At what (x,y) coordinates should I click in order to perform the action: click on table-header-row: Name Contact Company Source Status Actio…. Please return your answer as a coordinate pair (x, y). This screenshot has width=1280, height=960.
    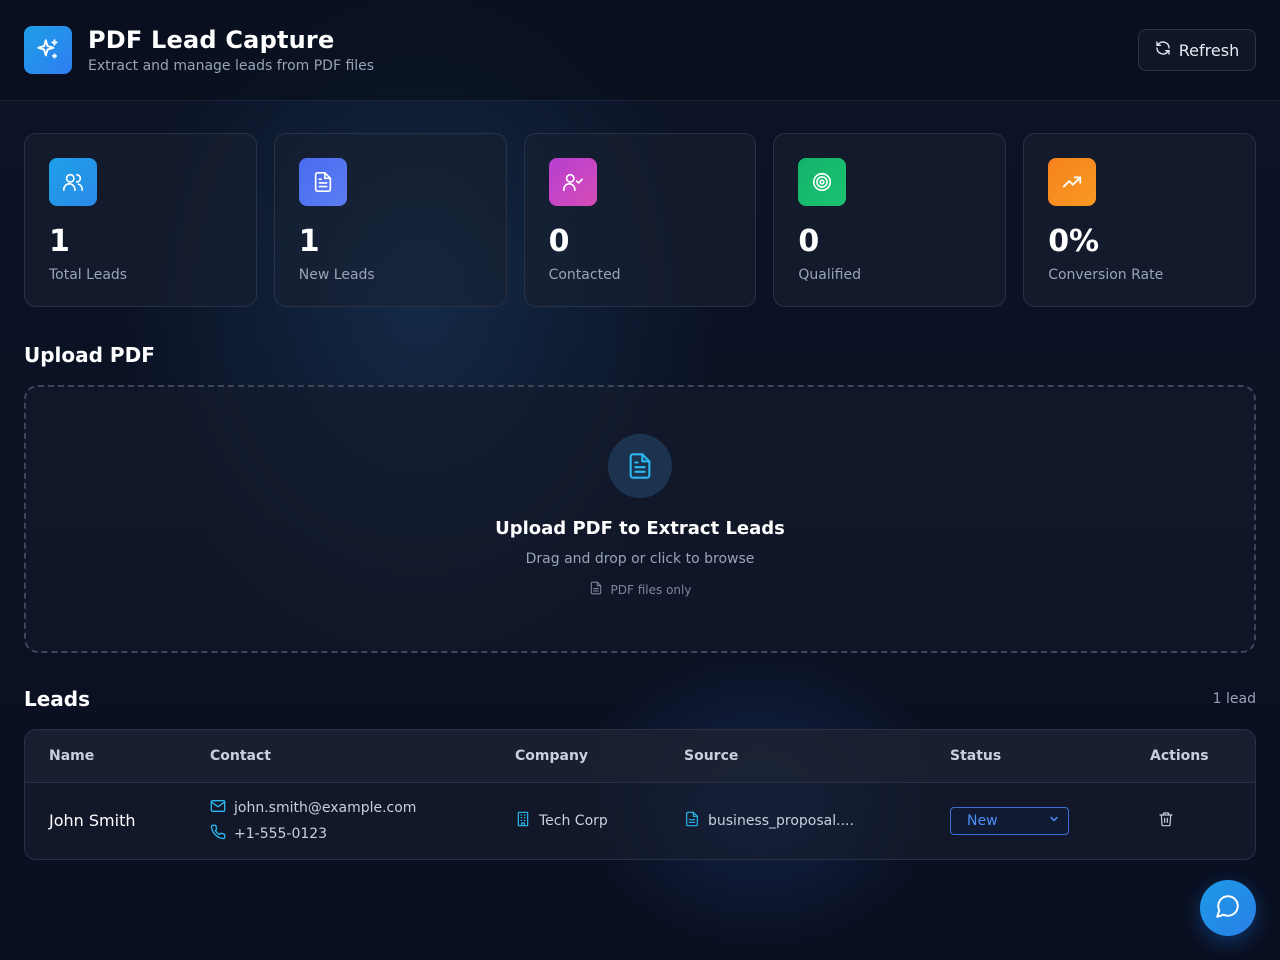
    Looking at the image, I should click on (640, 756).